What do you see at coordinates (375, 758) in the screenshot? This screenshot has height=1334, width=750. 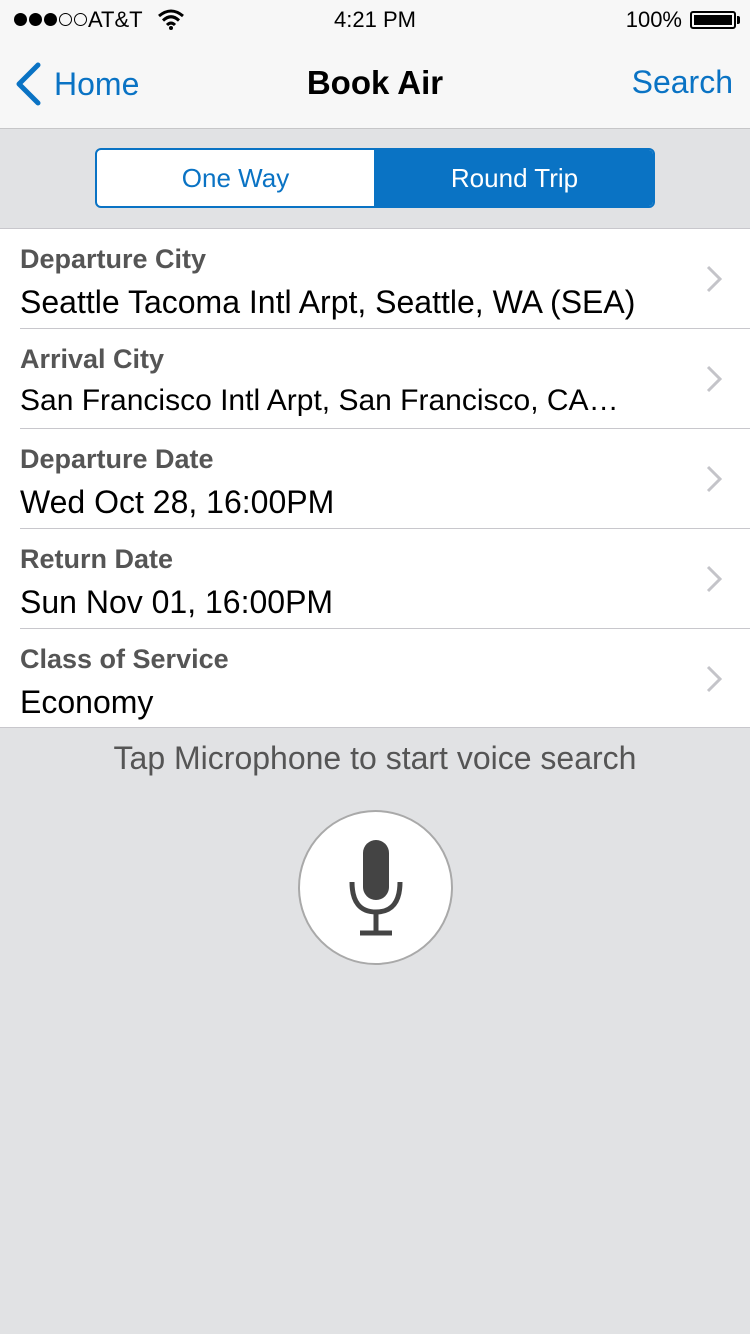 I see `voice-search-hint: Tap Microphone to start voice search` at bounding box center [375, 758].